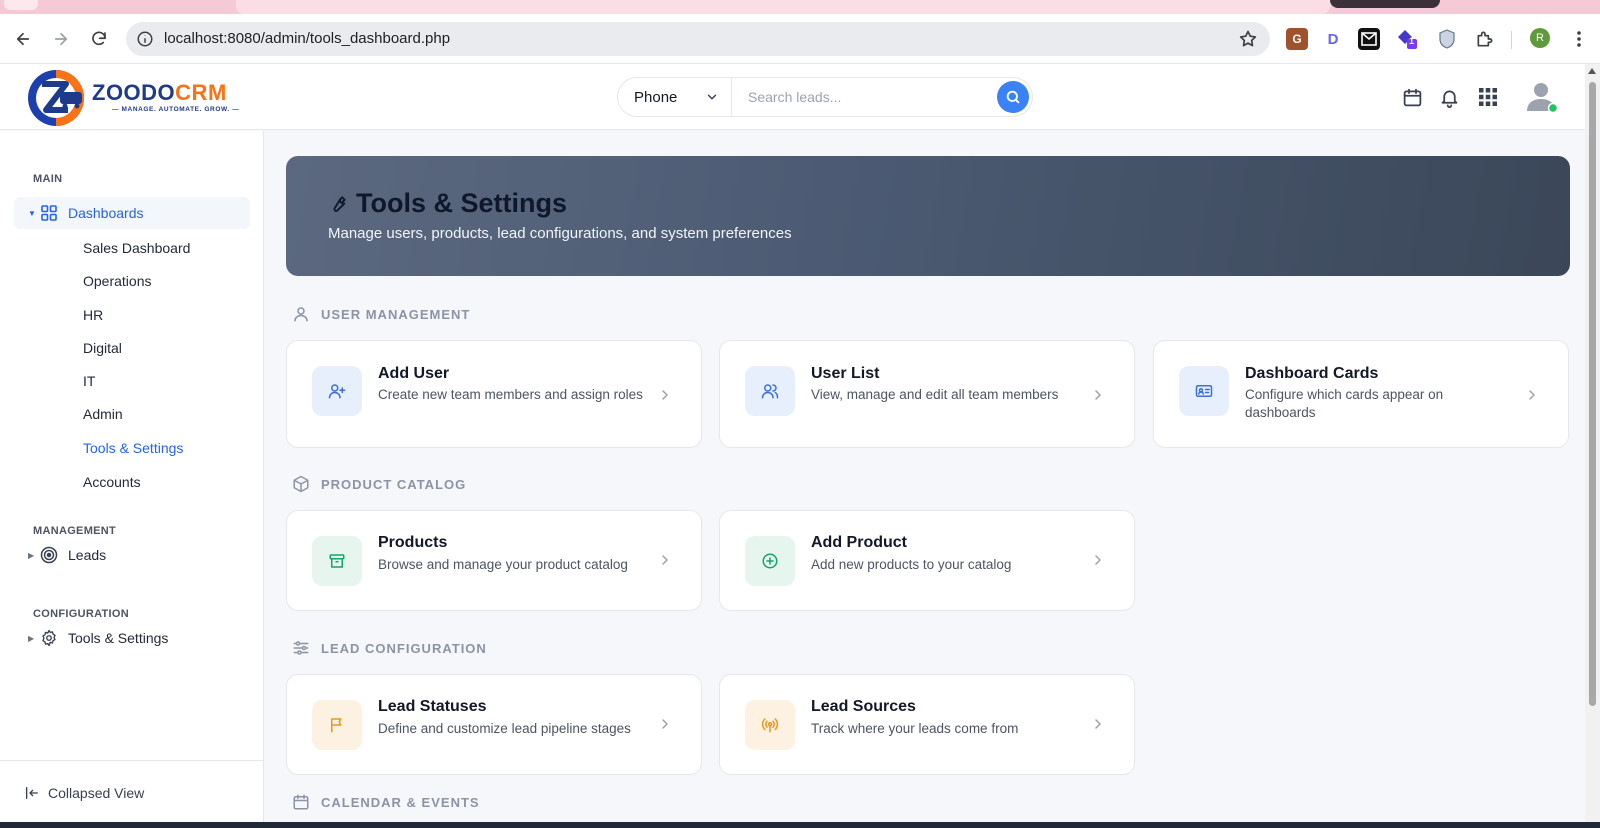  I want to click on sidebar-item-tools-settings: Tools & Settings, so click(133, 448).